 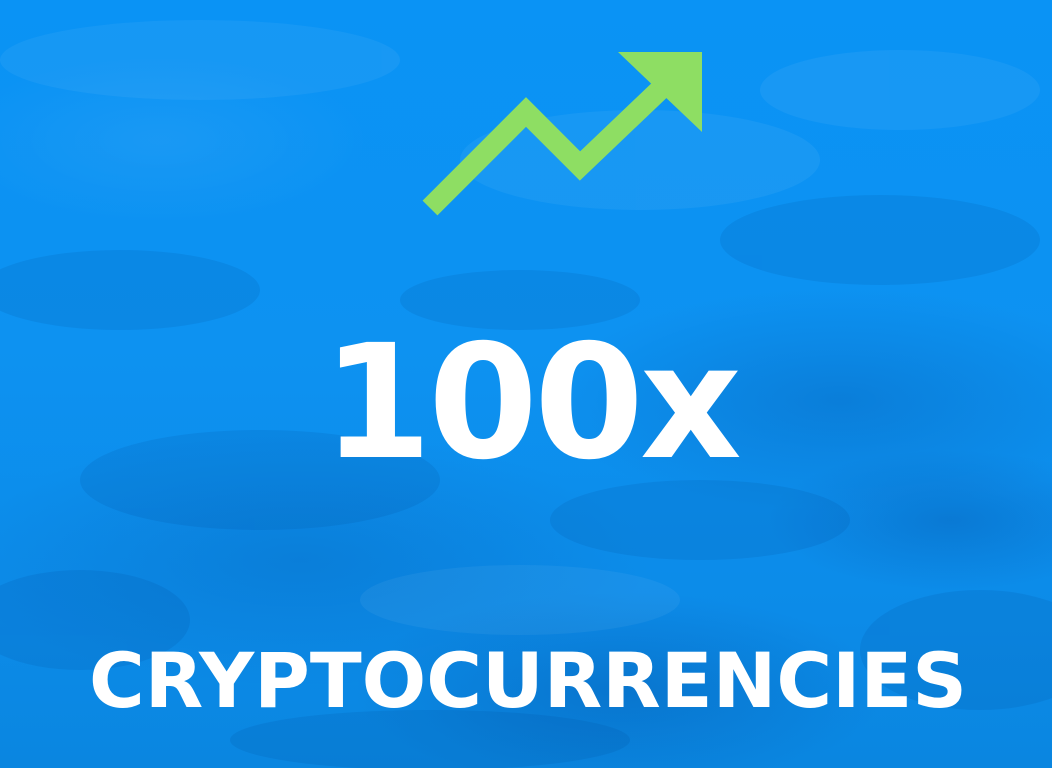 I want to click on trend-up-arrow-icon, so click(x=563, y=134).